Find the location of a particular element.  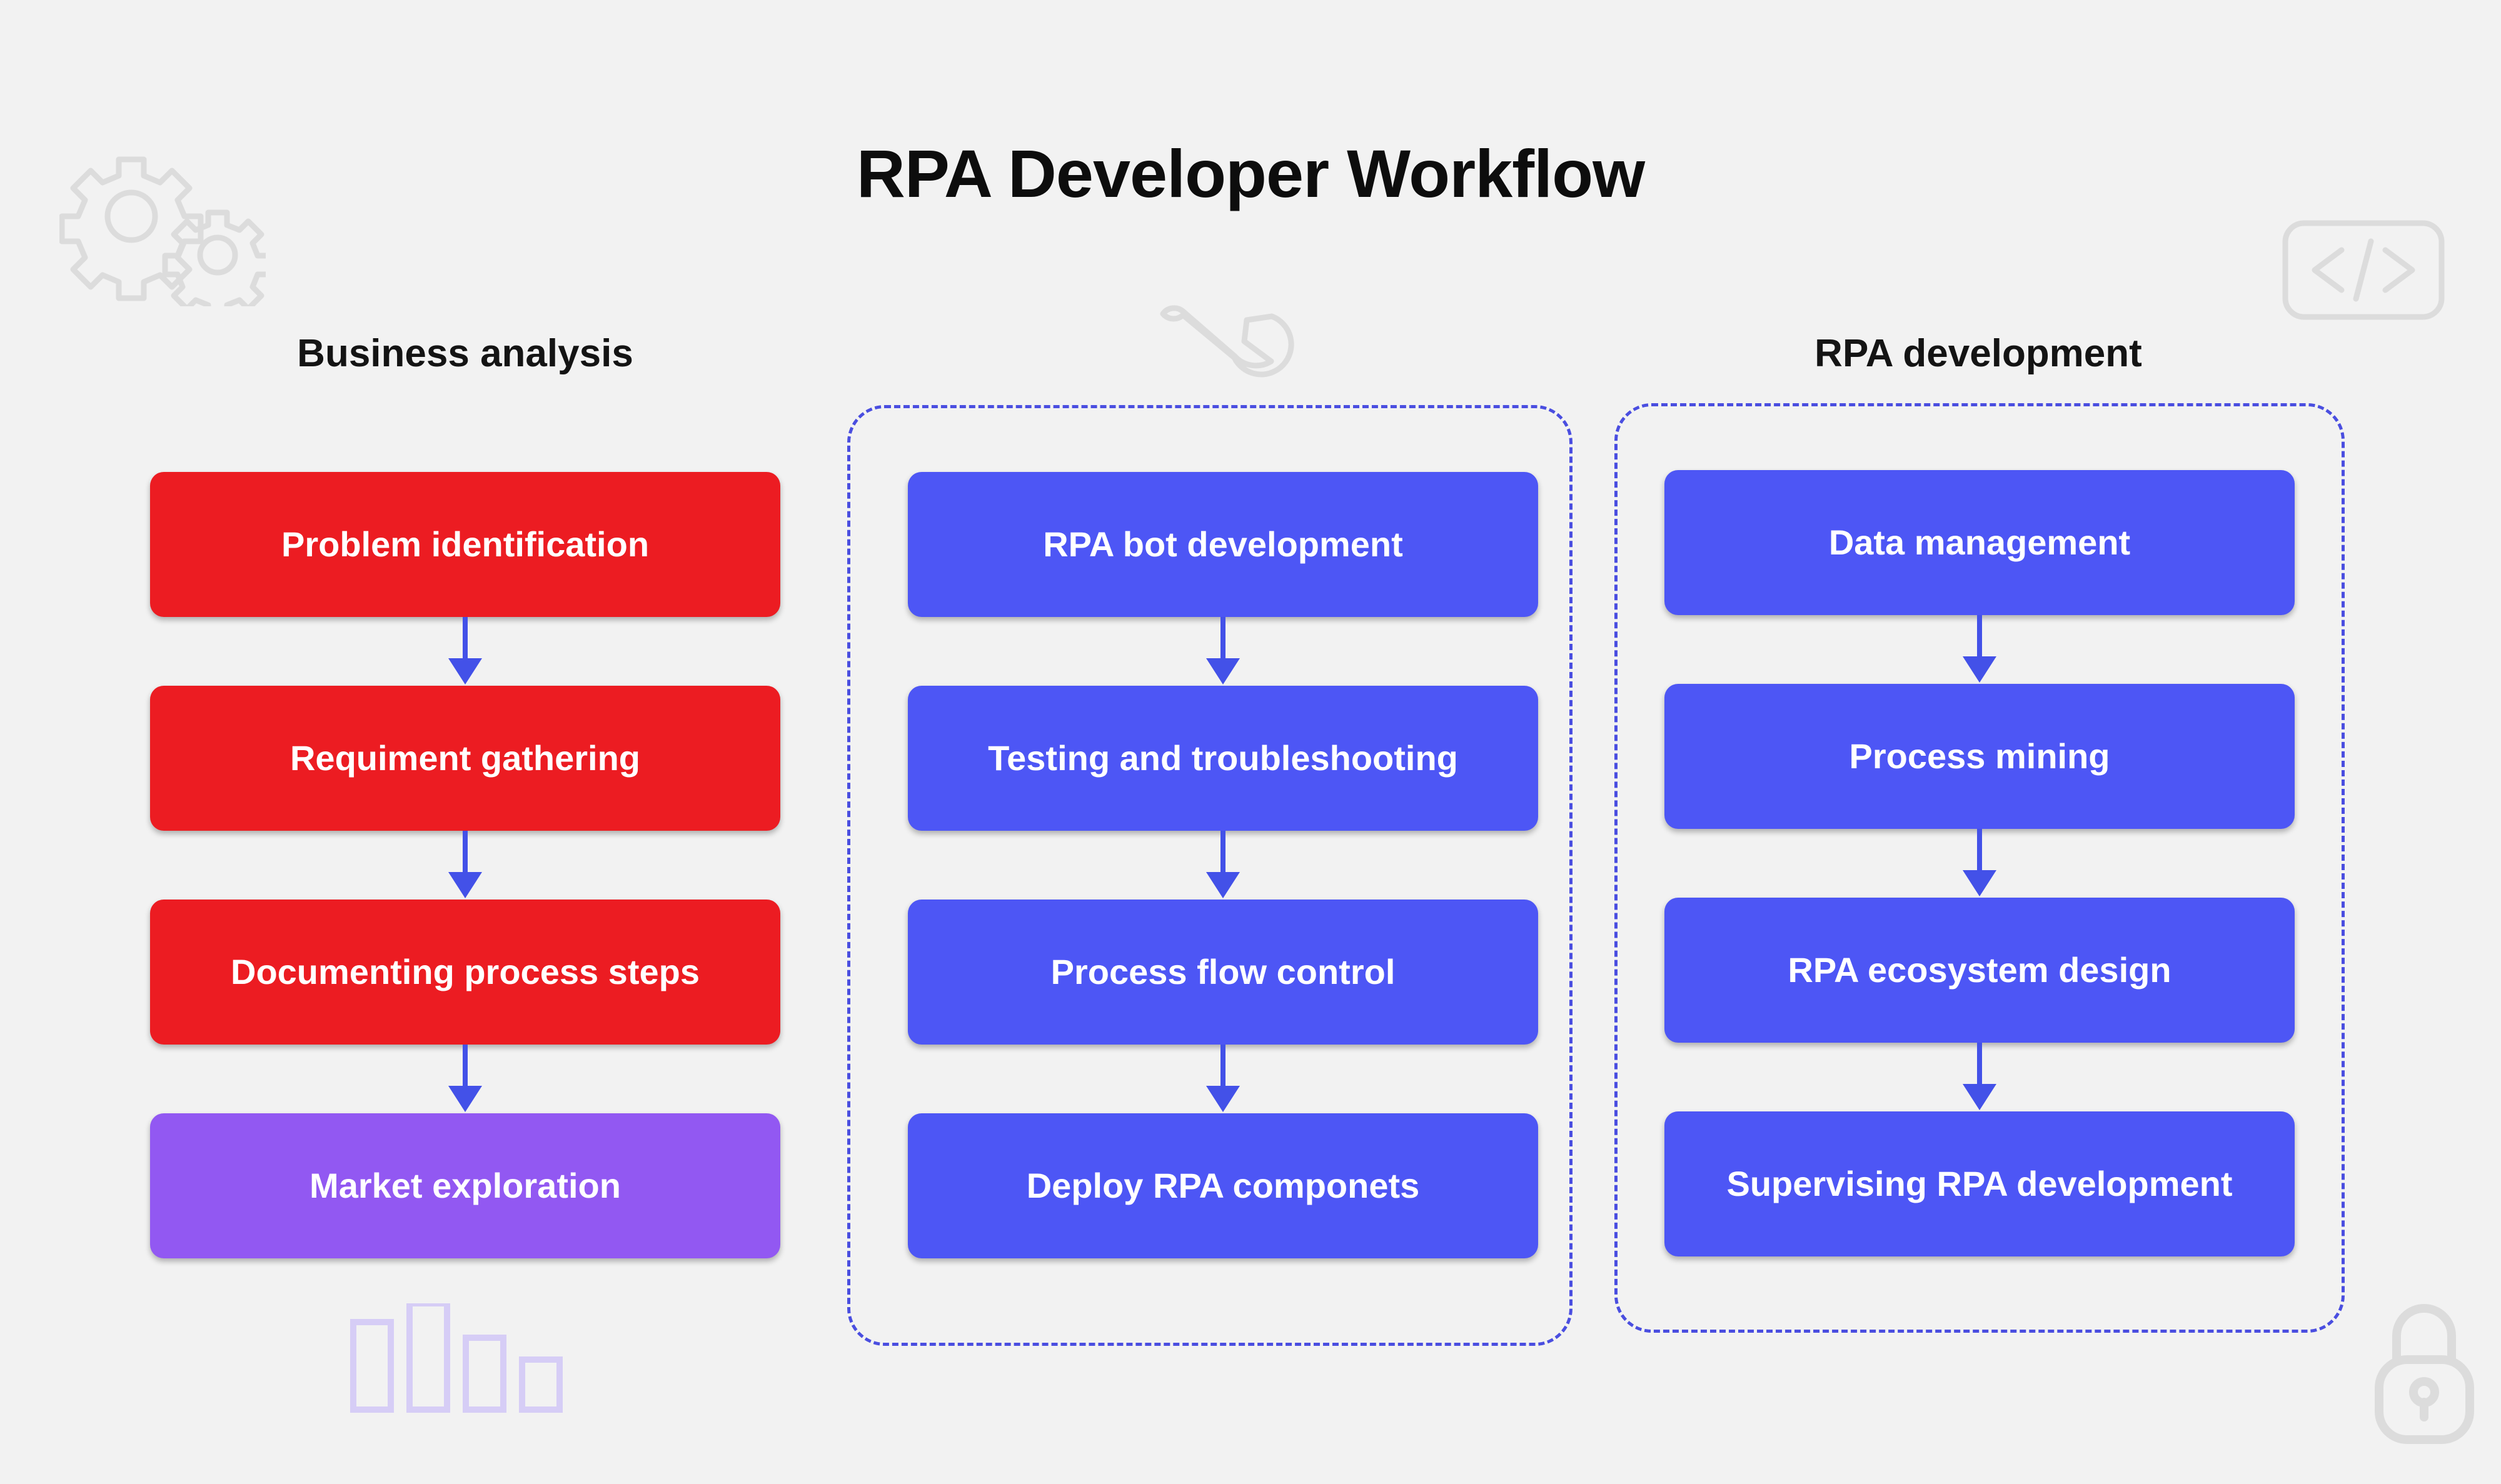

page-title: RPA Developer Workflow is located at coordinates (1250, 173).